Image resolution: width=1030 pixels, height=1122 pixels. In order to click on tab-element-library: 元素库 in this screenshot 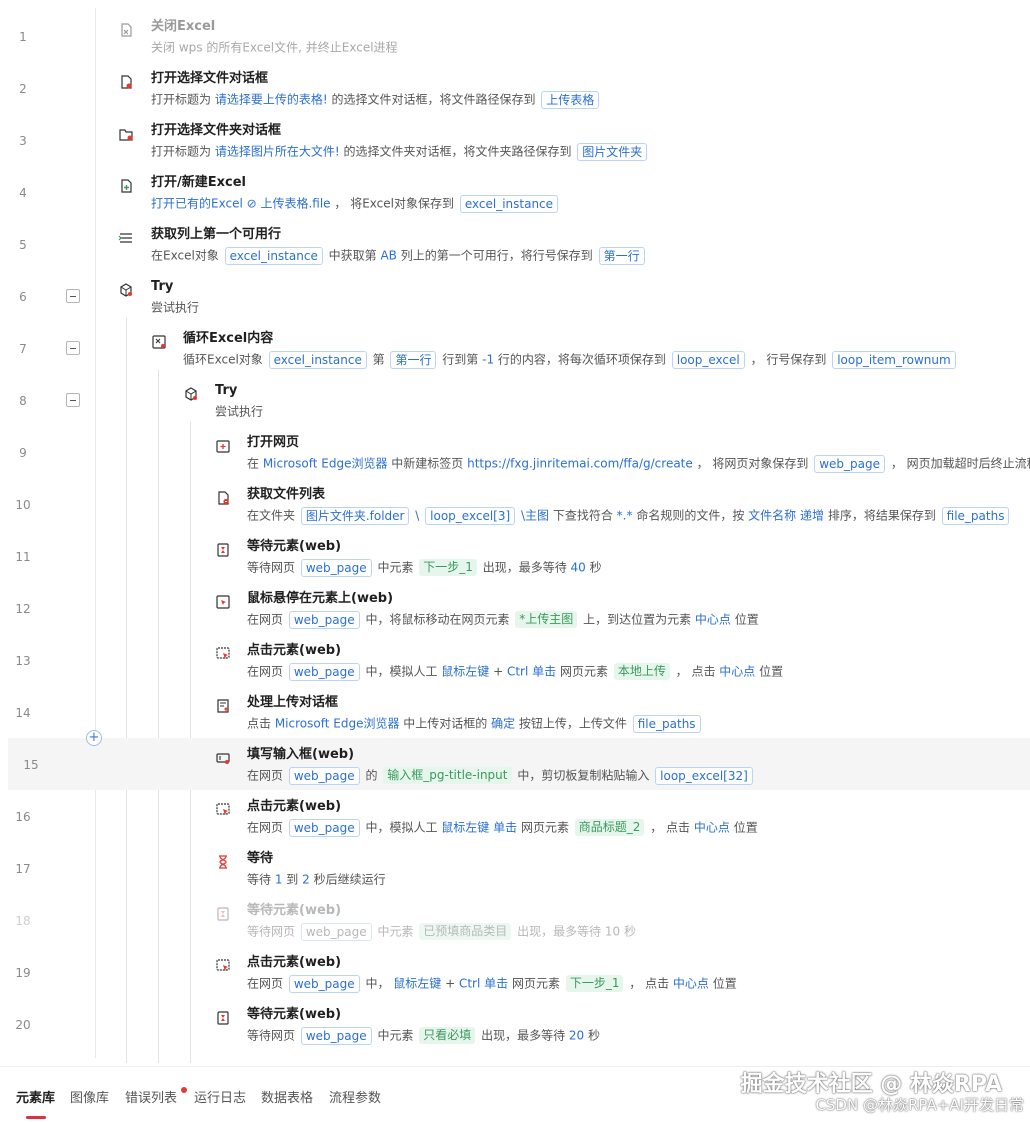, I will do `click(35, 1099)`.